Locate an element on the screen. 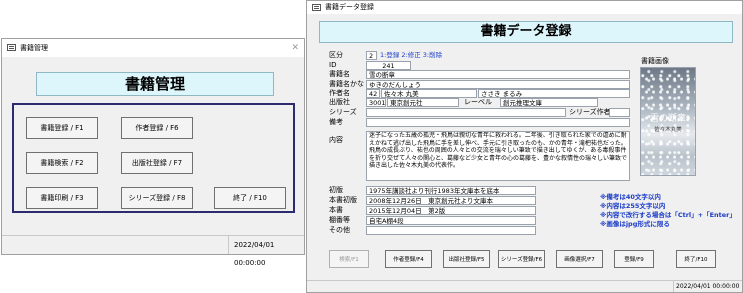  label-field: 創元推理文庫 is located at coordinates (549, 102).